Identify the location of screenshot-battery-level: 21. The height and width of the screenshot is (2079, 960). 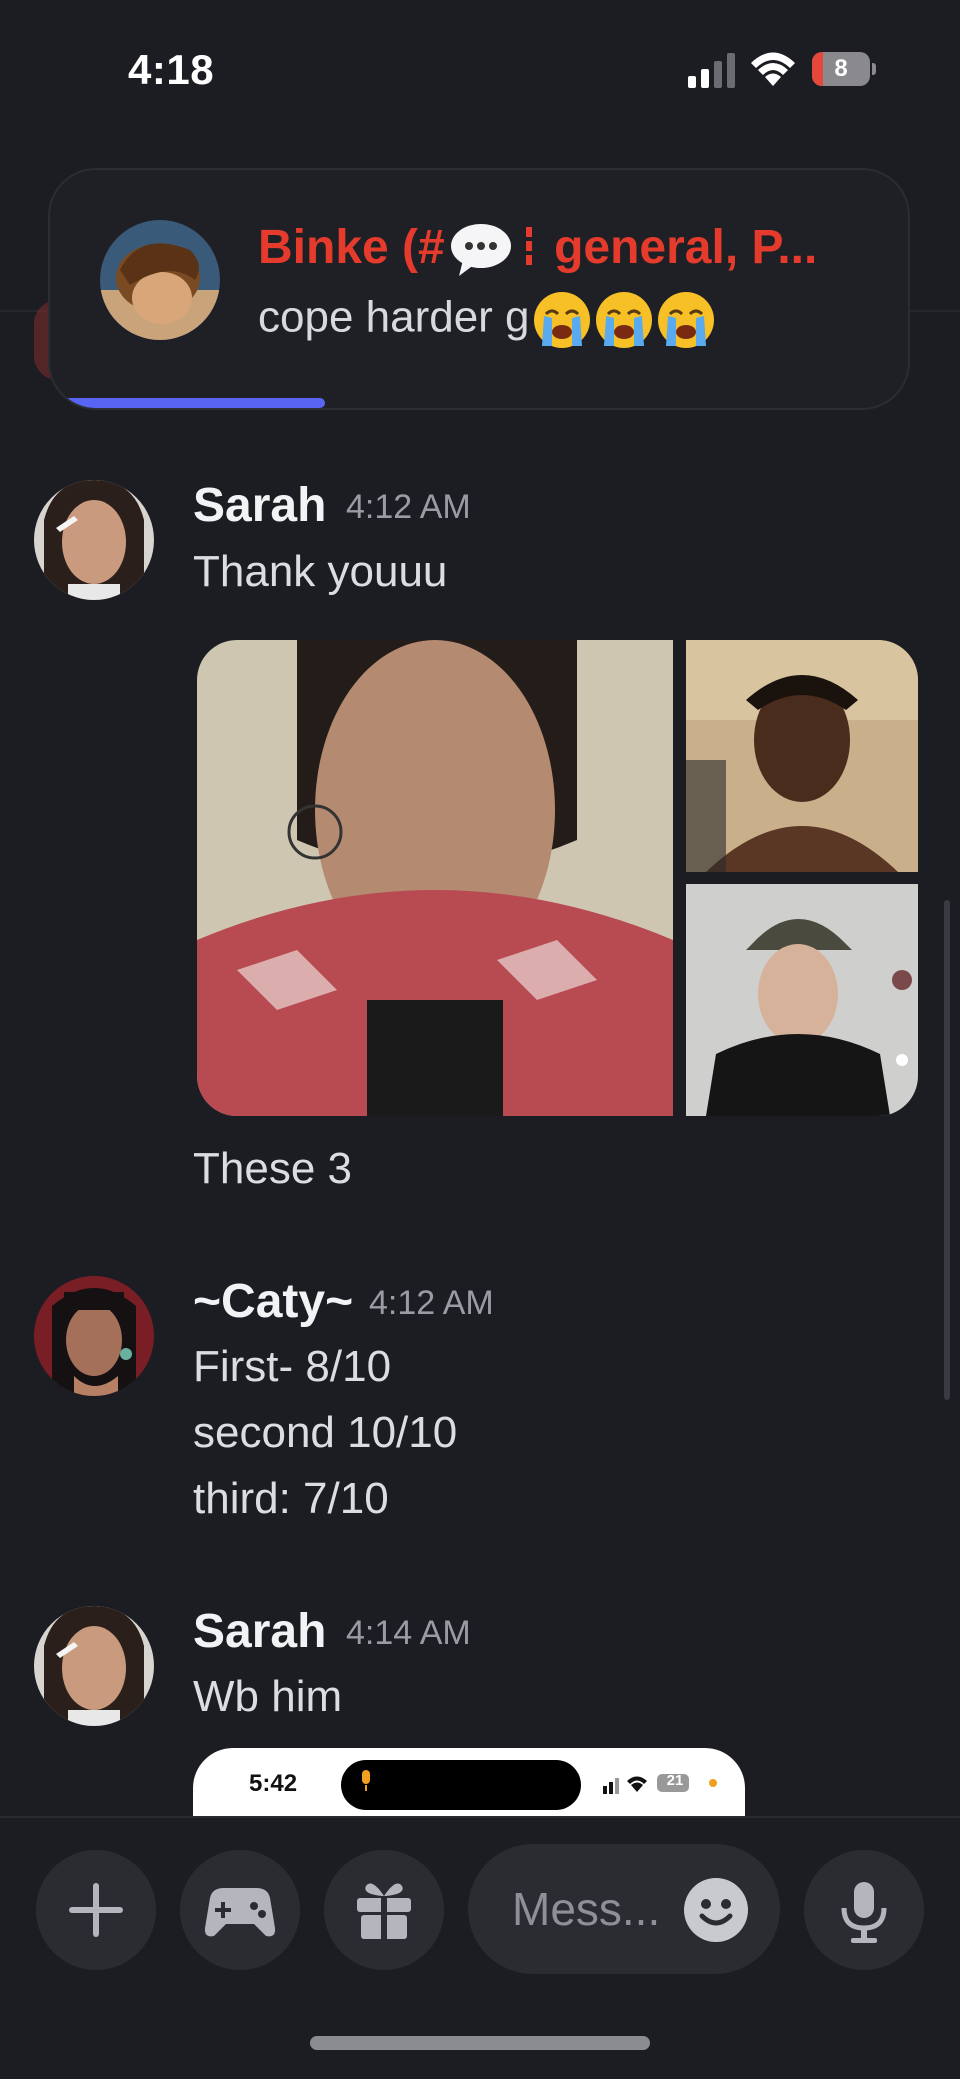
(675, 1780).